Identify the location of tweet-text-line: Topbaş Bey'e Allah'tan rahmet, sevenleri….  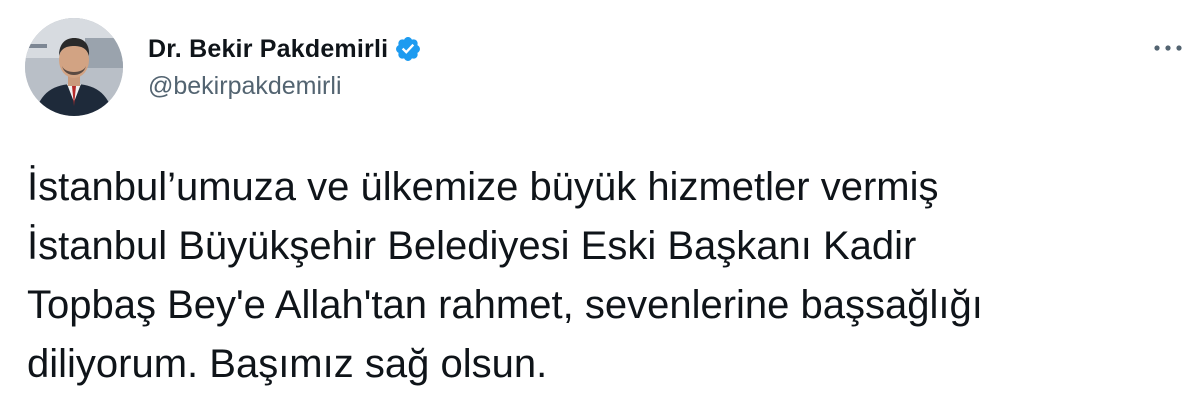
(505, 305).